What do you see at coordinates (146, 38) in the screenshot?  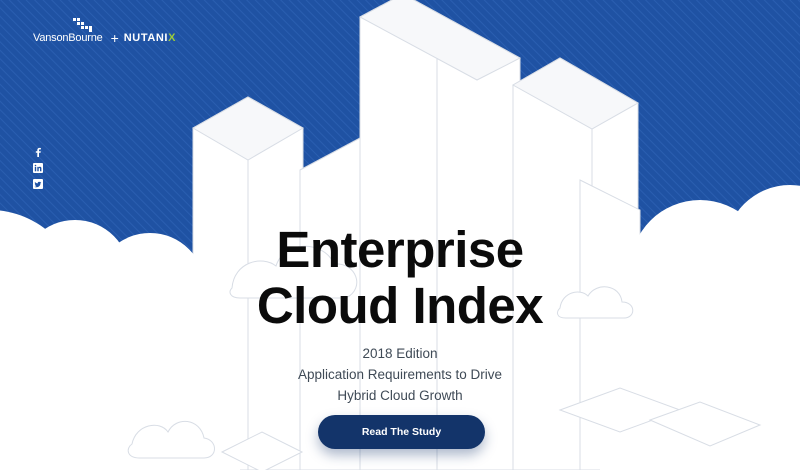 I see `nutanix-wordmark: NUTANI` at bounding box center [146, 38].